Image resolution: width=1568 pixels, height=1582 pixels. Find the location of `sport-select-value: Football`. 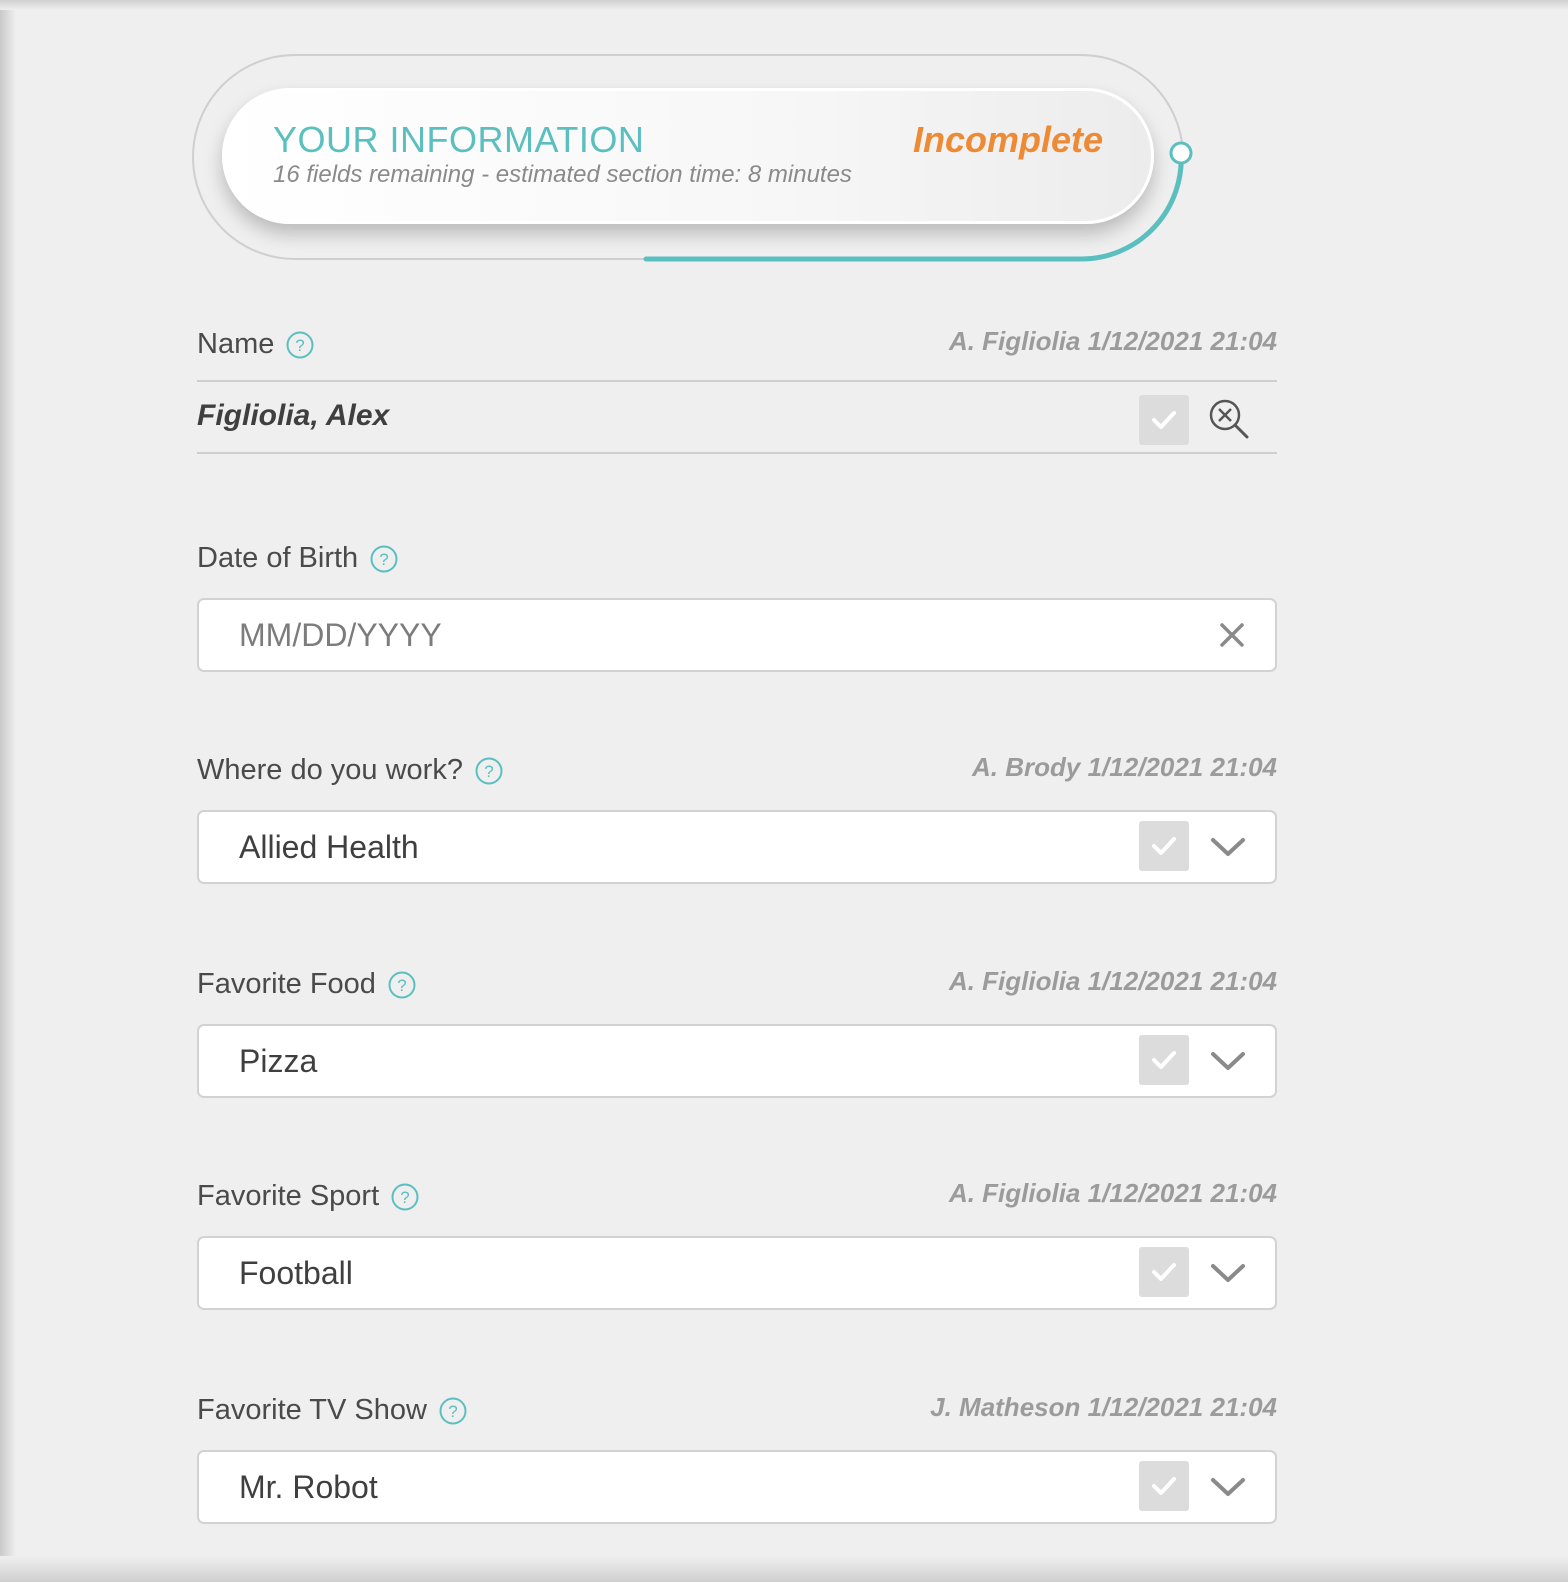

sport-select-value: Football is located at coordinates (296, 1273).